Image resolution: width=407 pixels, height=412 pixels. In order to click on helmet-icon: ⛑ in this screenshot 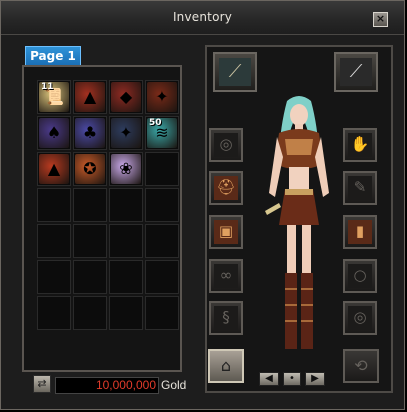, I will do `click(226, 188)`.